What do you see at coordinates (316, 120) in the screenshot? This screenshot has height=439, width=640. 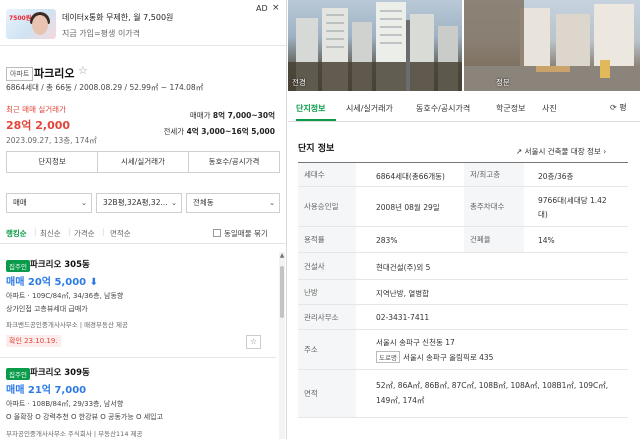 I see `active-tab-indicator` at bounding box center [316, 120].